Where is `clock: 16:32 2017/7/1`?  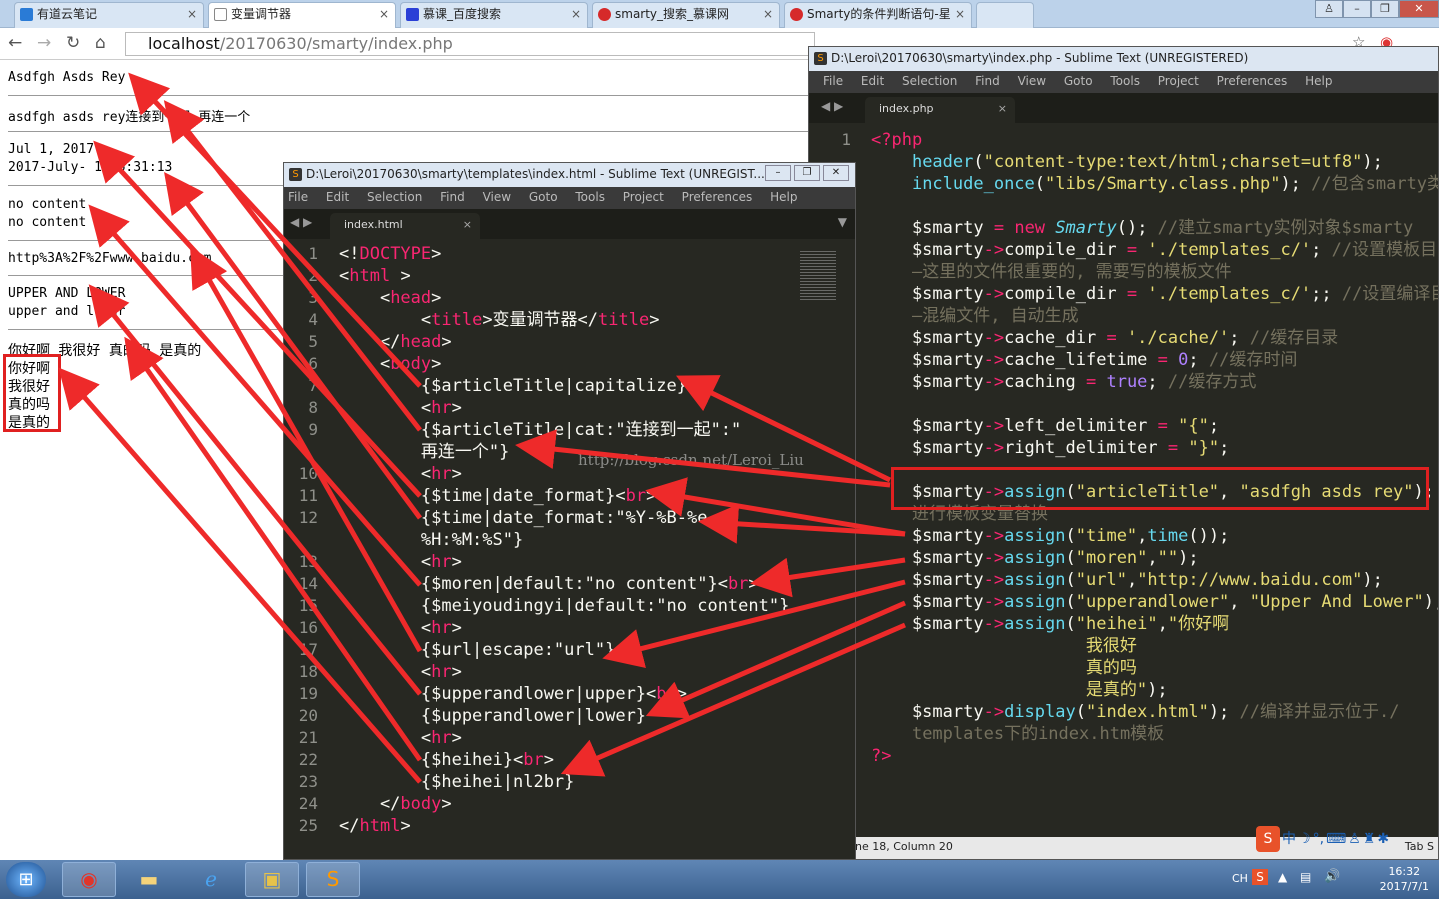 clock: 16:32 2017/7/1 is located at coordinates (1404, 879).